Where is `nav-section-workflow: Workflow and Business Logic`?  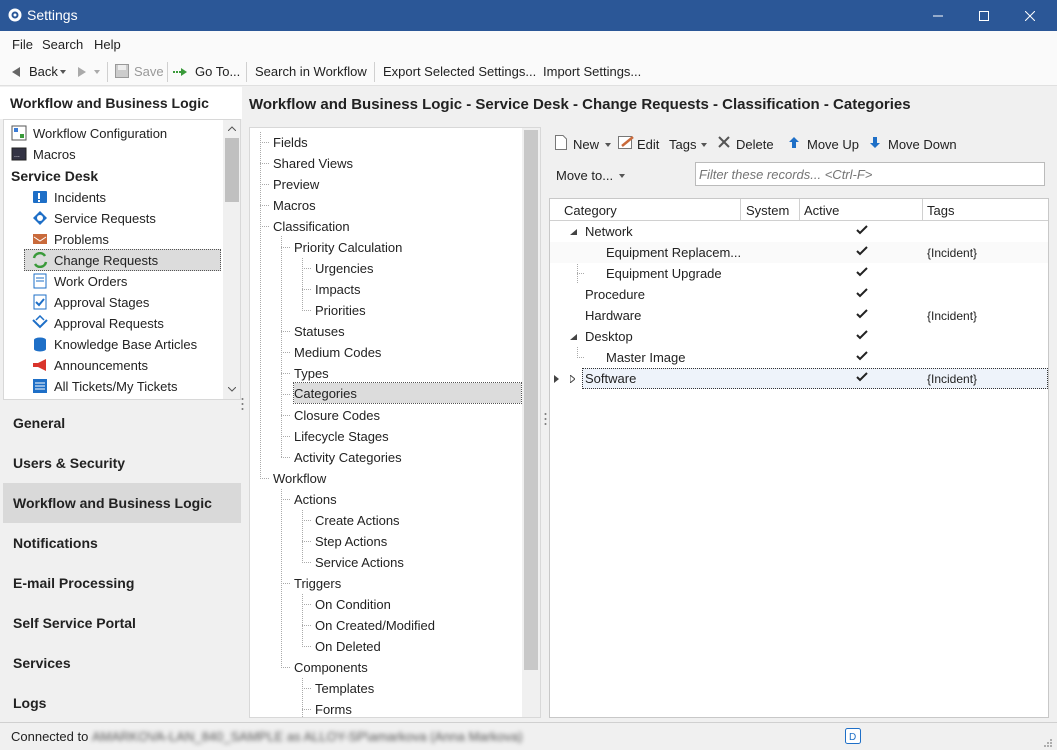
nav-section-workflow: Workflow and Business Logic is located at coordinates (122, 503).